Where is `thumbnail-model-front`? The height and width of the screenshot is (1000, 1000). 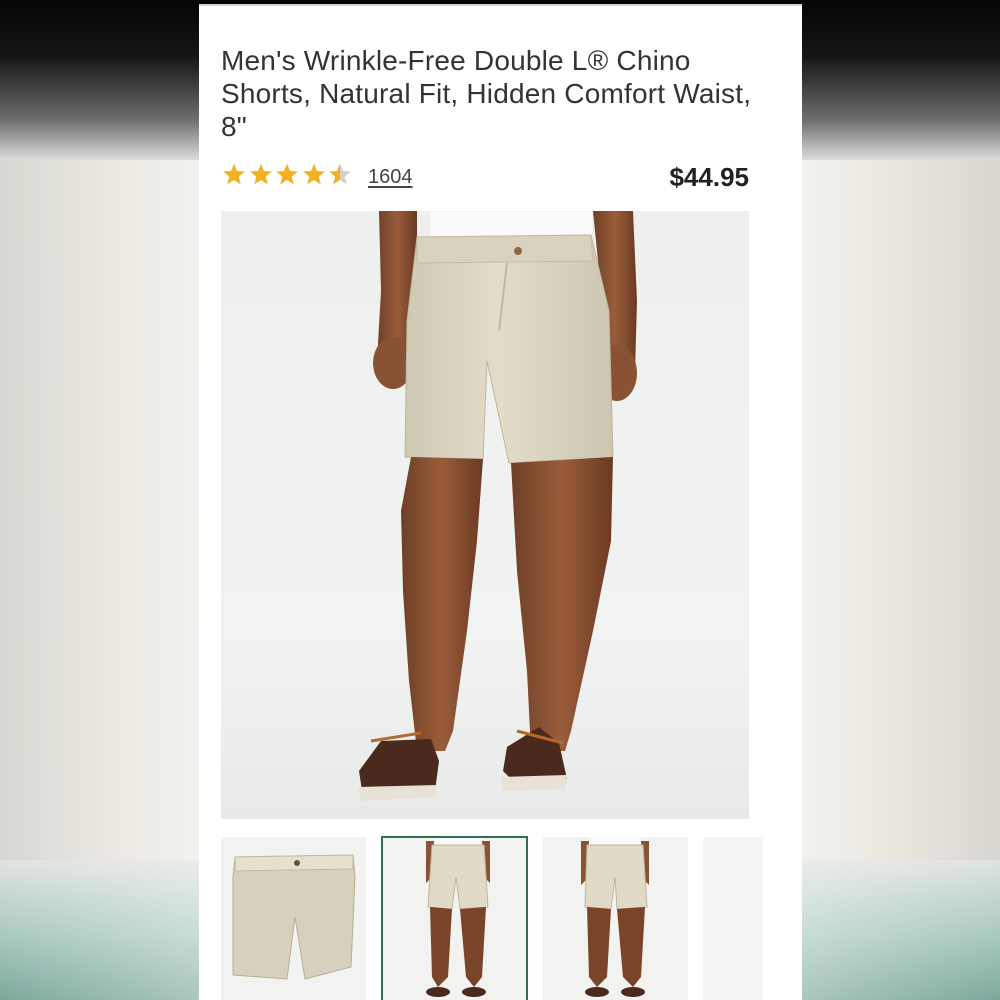
thumbnail-model-front is located at coordinates (454, 918).